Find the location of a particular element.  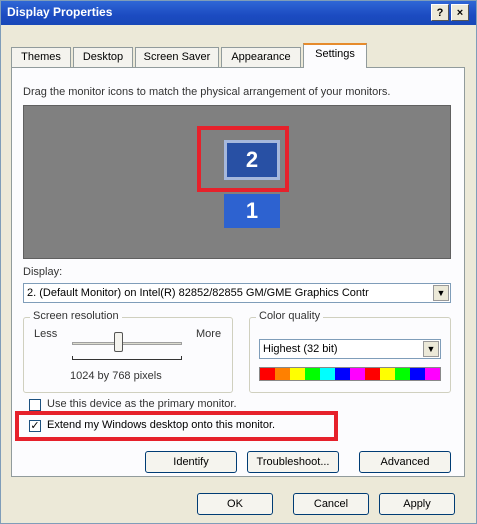

tab-appearance: Appearance is located at coordinates (261, 57).